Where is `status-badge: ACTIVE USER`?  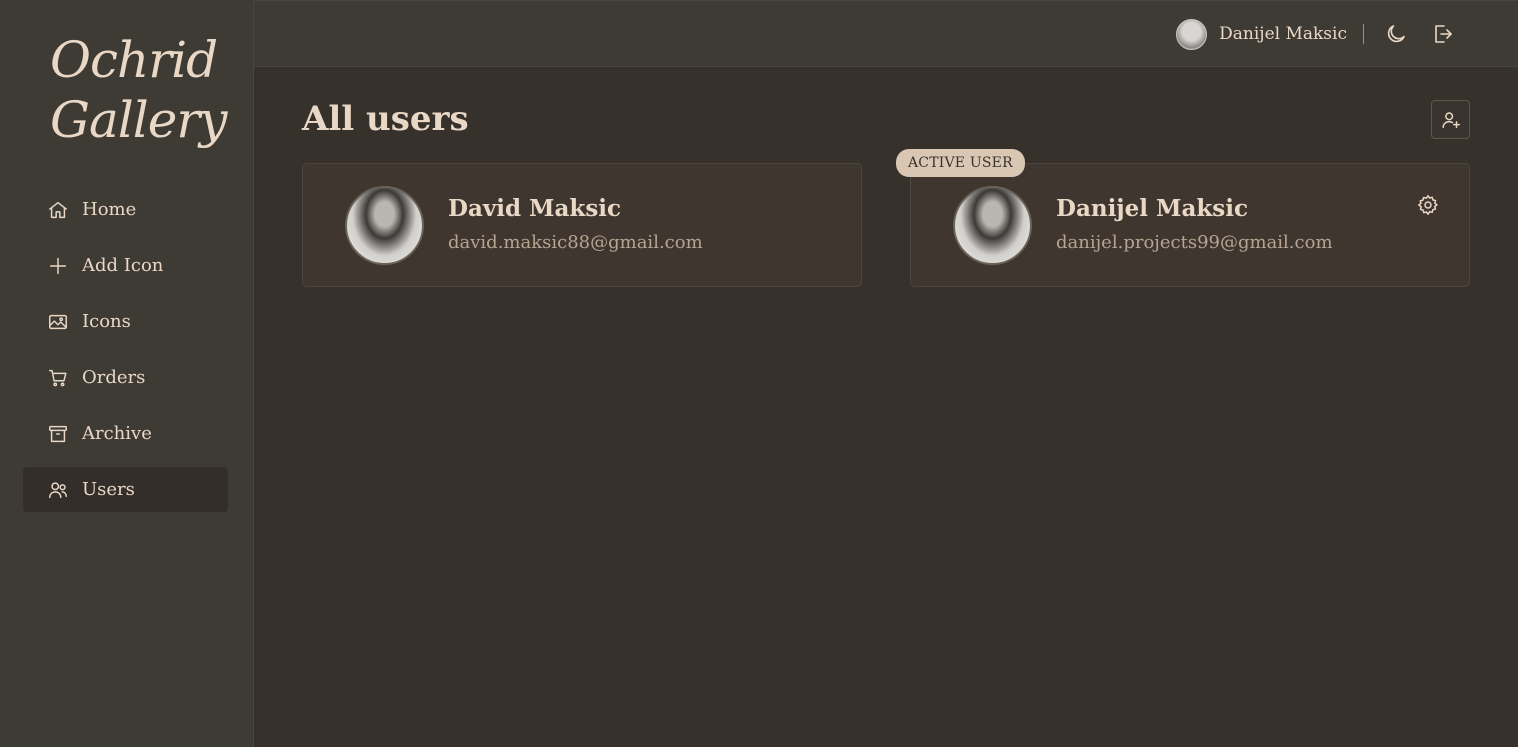 status-badge: ACTIVE USER is located at coordinates (960, 163).